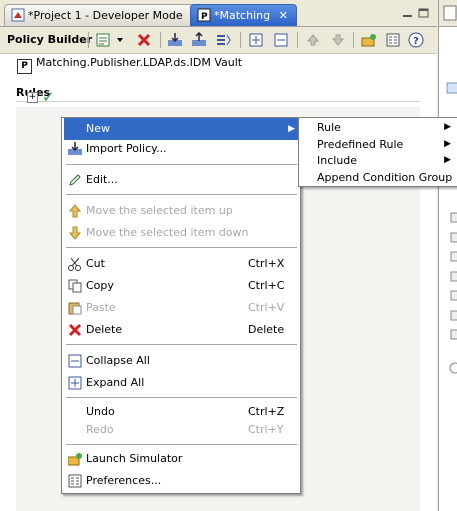 This screenshot has width=457, height=511. What do you see at coordinates (104, 40) in the screenshot?
I see `policy-view-icon` at bounding box center [104, 40].